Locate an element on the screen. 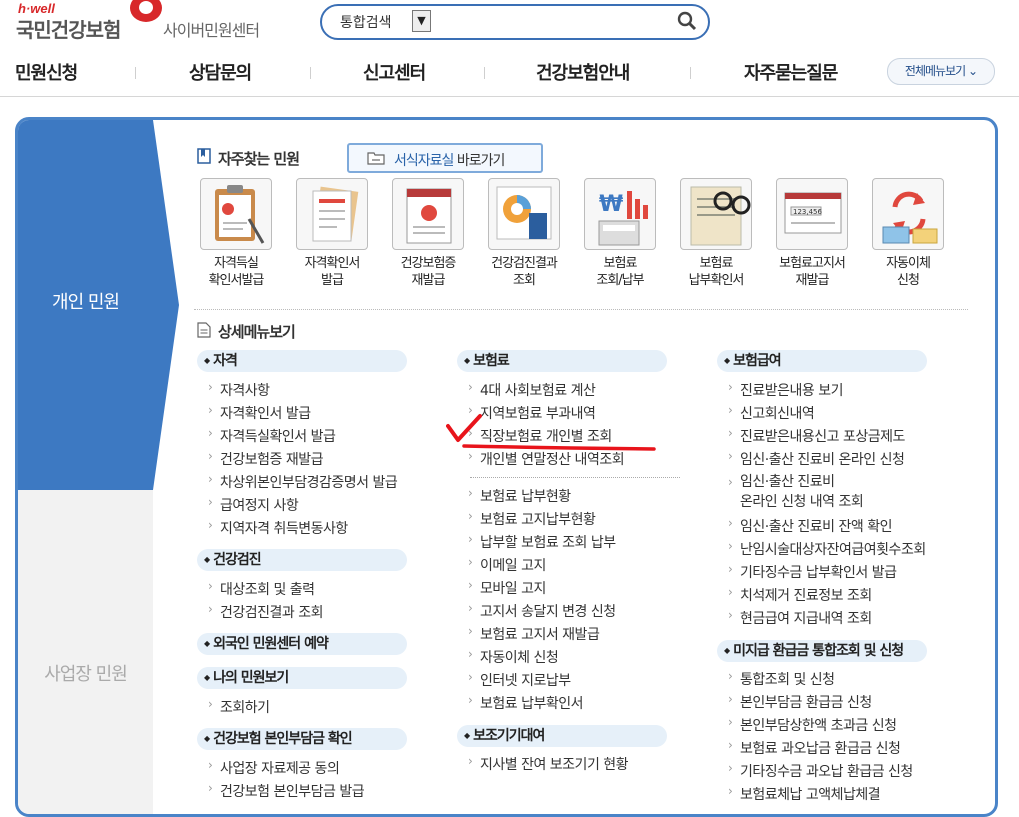  document-icon is located at coordinates (332, 214).